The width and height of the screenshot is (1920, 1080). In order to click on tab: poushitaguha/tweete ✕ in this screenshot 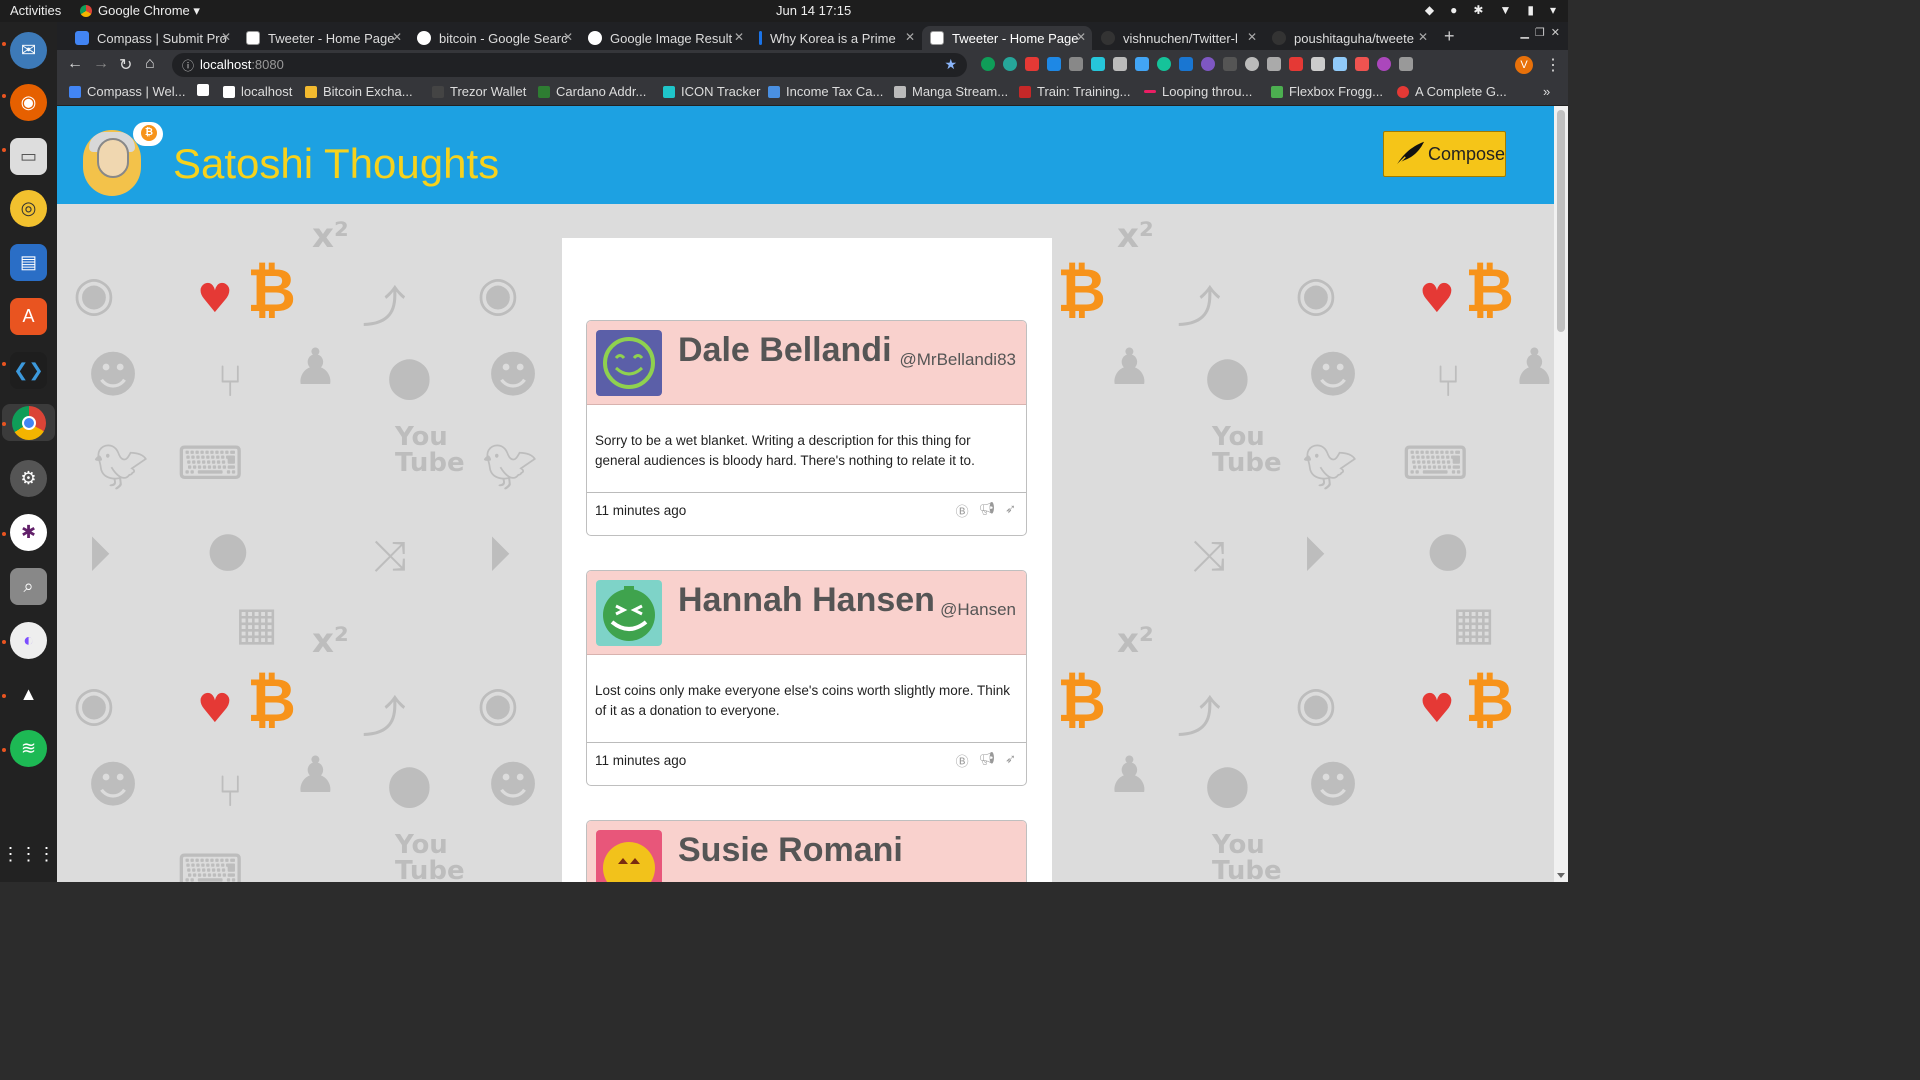, I will do `click(1349, 38)`.